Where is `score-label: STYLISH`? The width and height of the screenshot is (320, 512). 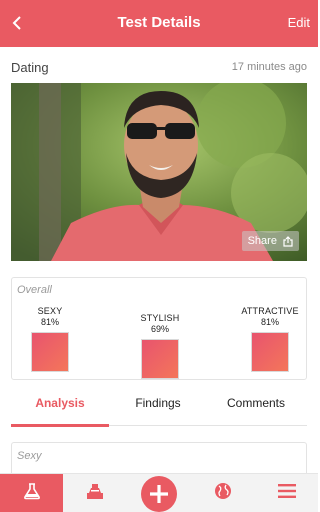
score-label: STYLISH is located at coordinates (160, 318).